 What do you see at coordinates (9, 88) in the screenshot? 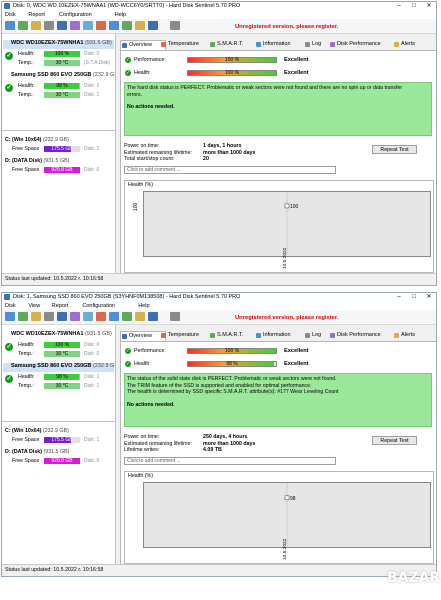
I see `disk-ok-icon: ✓` at bounding box center [9, 88].